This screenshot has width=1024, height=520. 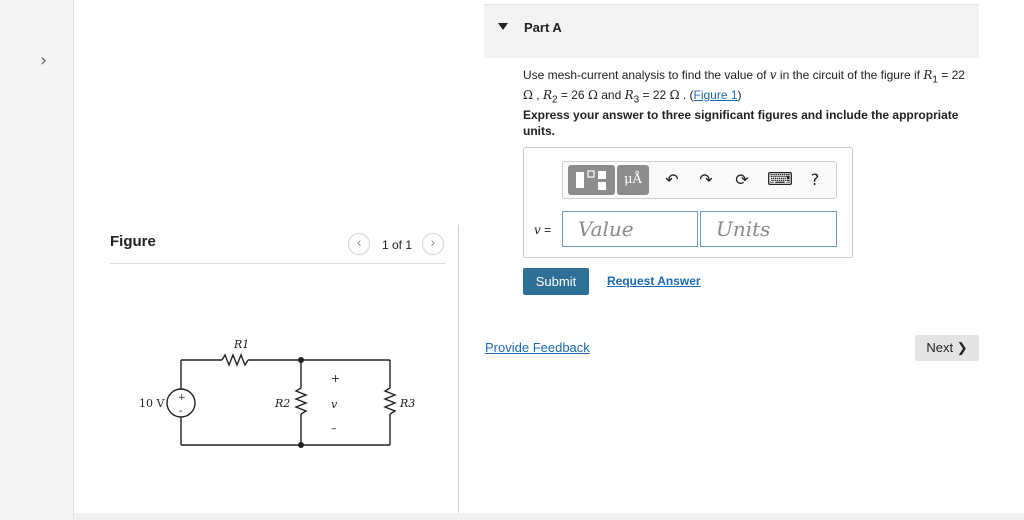 I want to click on r3-label: R3, so click(x=407, y=403).